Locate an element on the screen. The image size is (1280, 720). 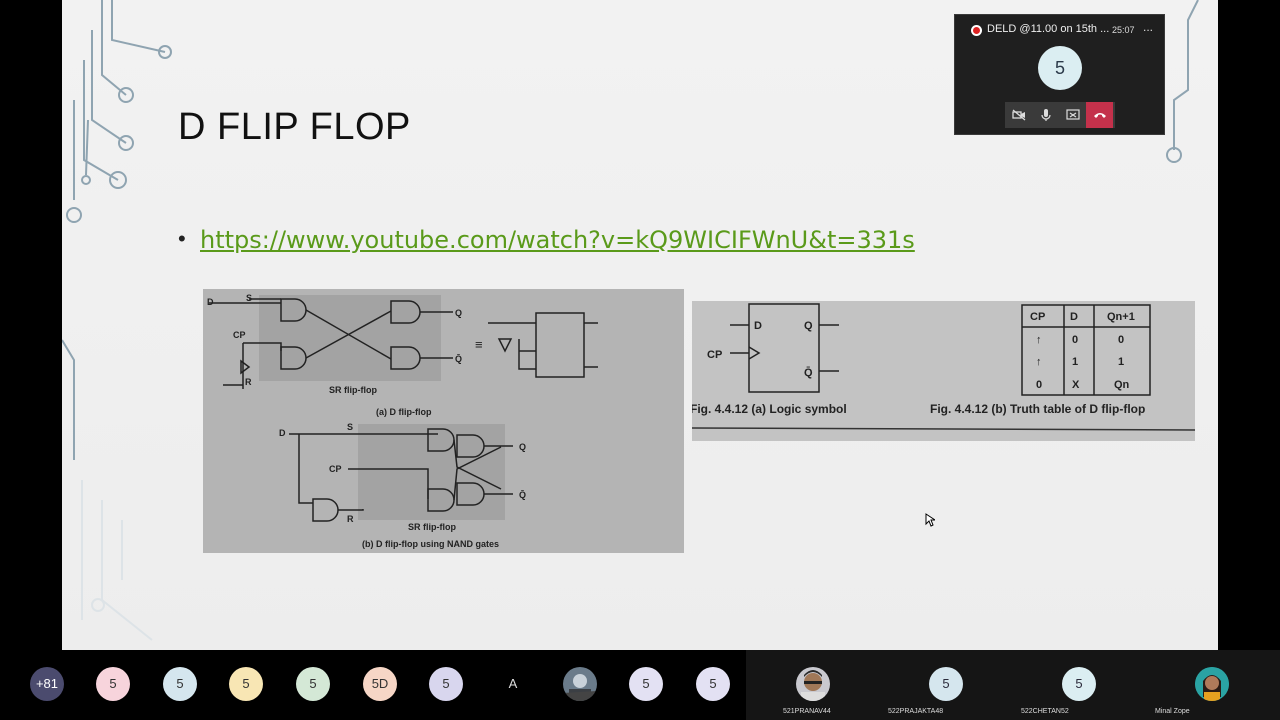
sr-caption-b: SR flip-flop is located at coordinates (432, 527).